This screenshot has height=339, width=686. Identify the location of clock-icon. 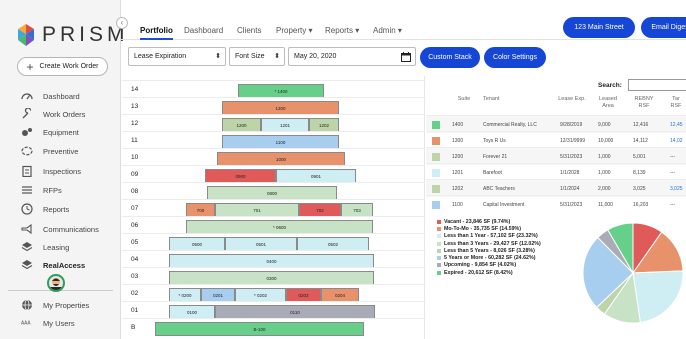
(27, 209).